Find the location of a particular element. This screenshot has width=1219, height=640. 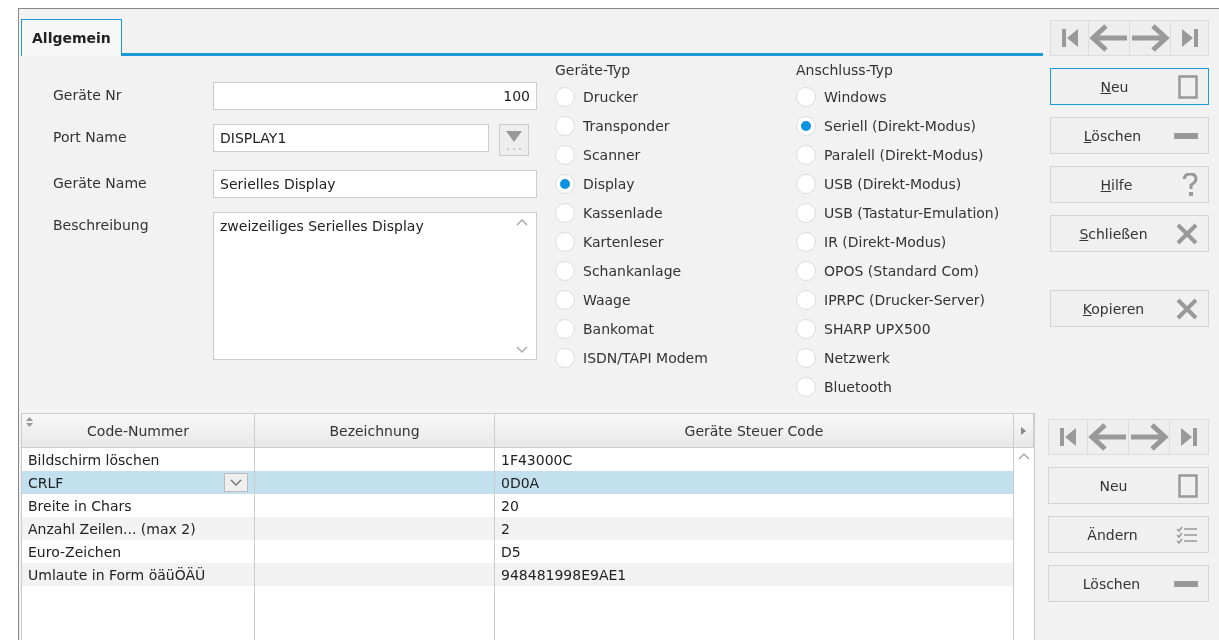

chevron-down-icon is located at coordinates (236, 482).